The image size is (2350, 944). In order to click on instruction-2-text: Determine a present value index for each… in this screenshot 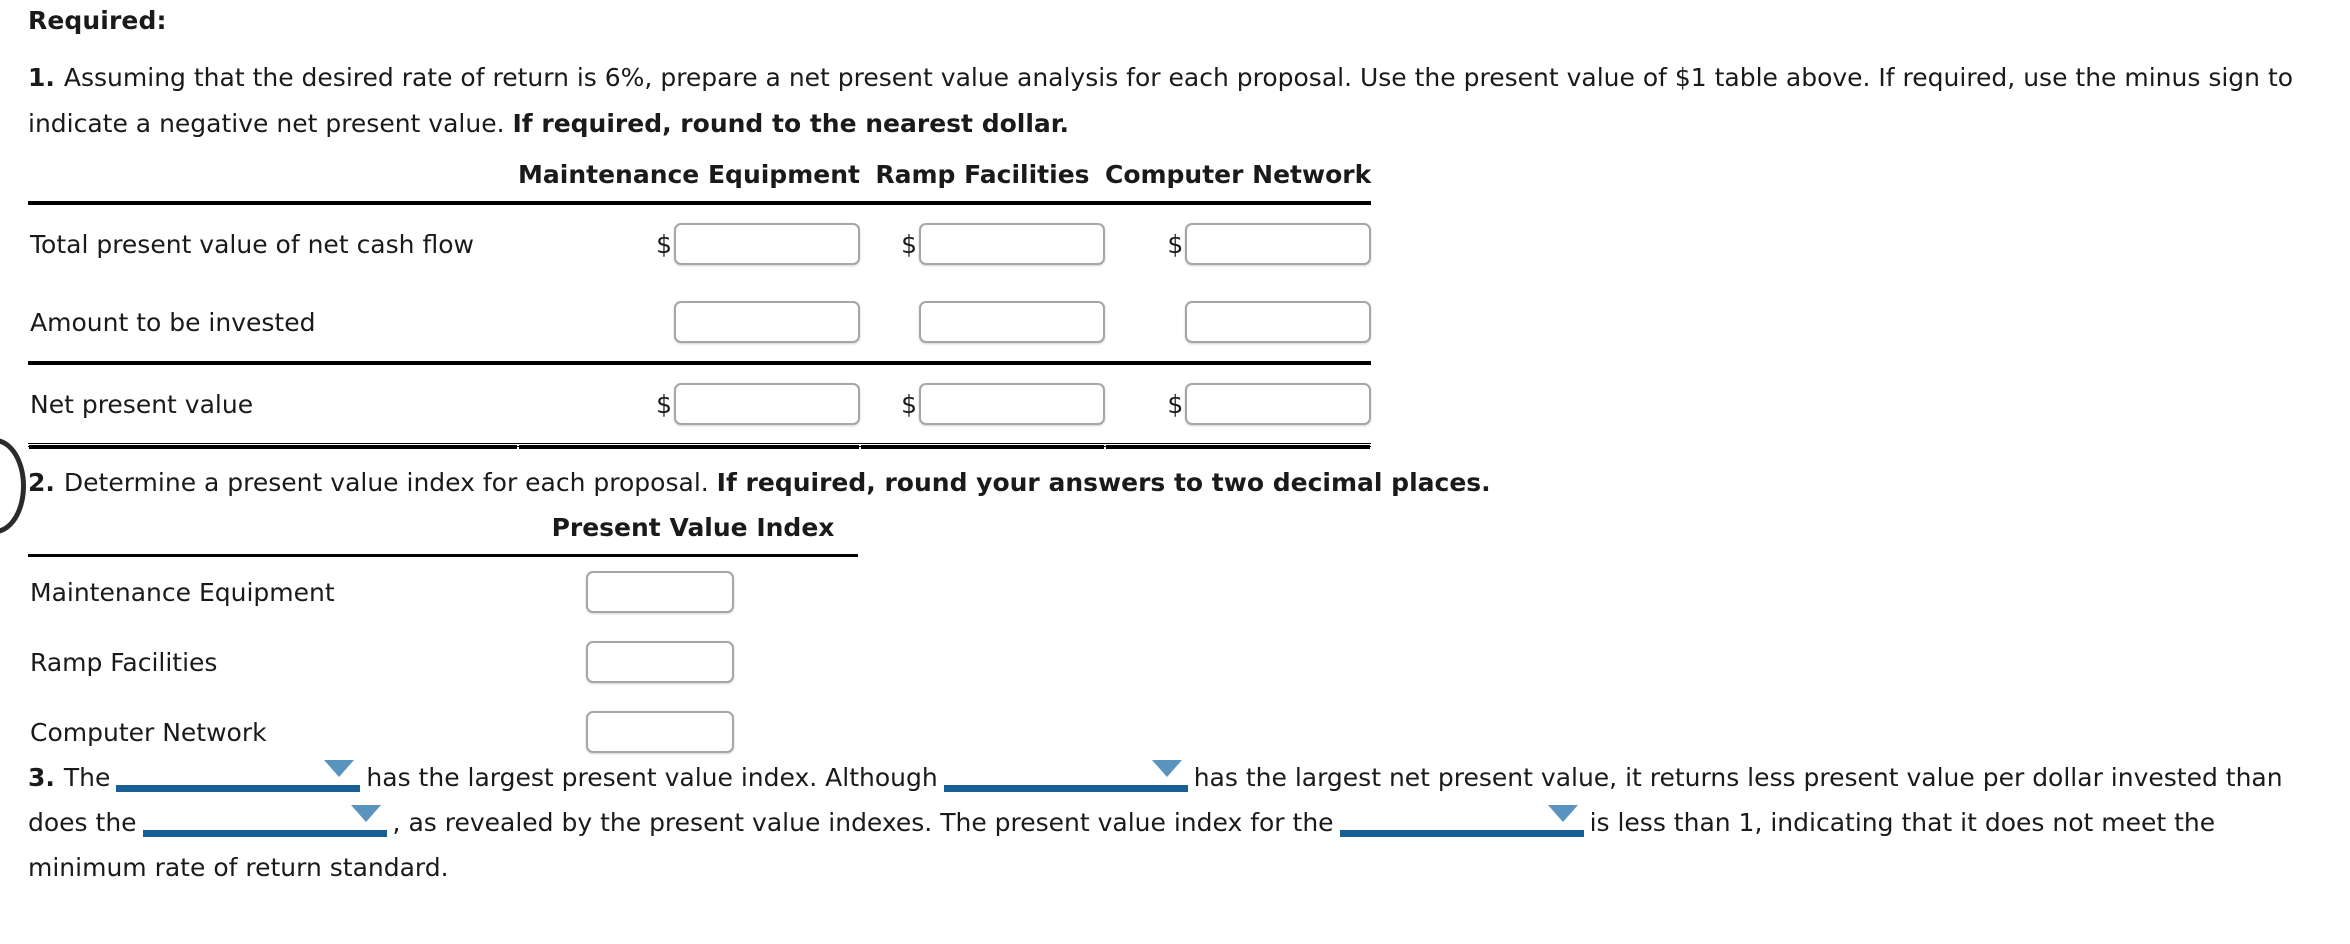, I will do `click(390, 482)`.